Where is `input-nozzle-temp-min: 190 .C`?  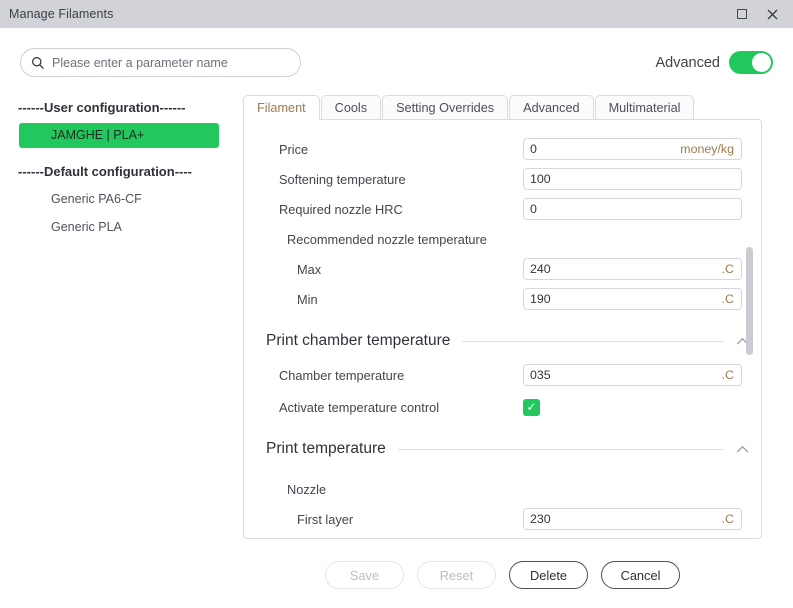 input-nozzle-temp-min: 190 .C is located at coordinates (632, 299).